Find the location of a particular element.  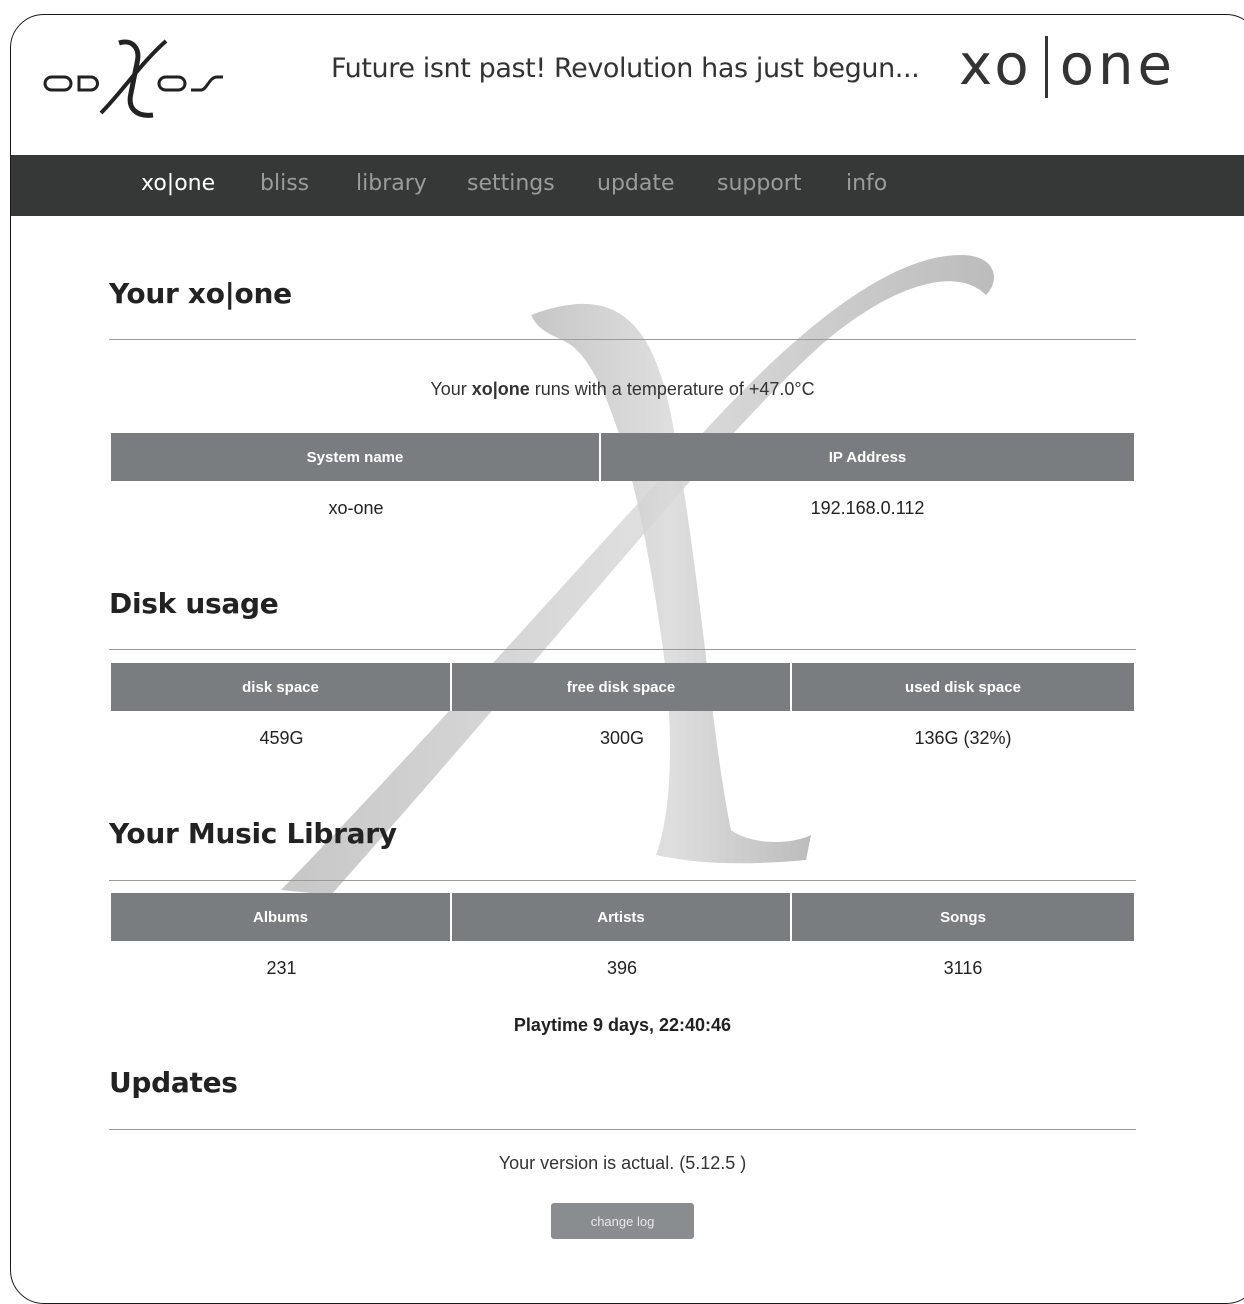

column-header: disk space is located at coordinates (281, 687).